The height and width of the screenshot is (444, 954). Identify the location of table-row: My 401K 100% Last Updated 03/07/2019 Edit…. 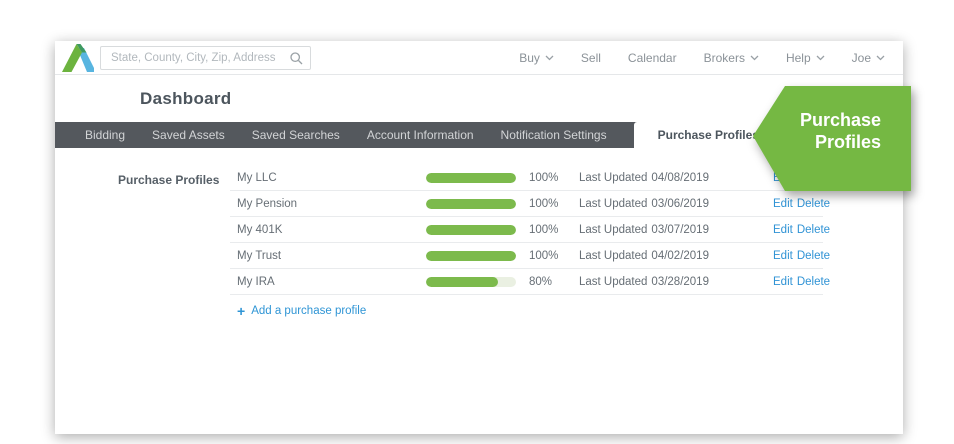
(530, 230).